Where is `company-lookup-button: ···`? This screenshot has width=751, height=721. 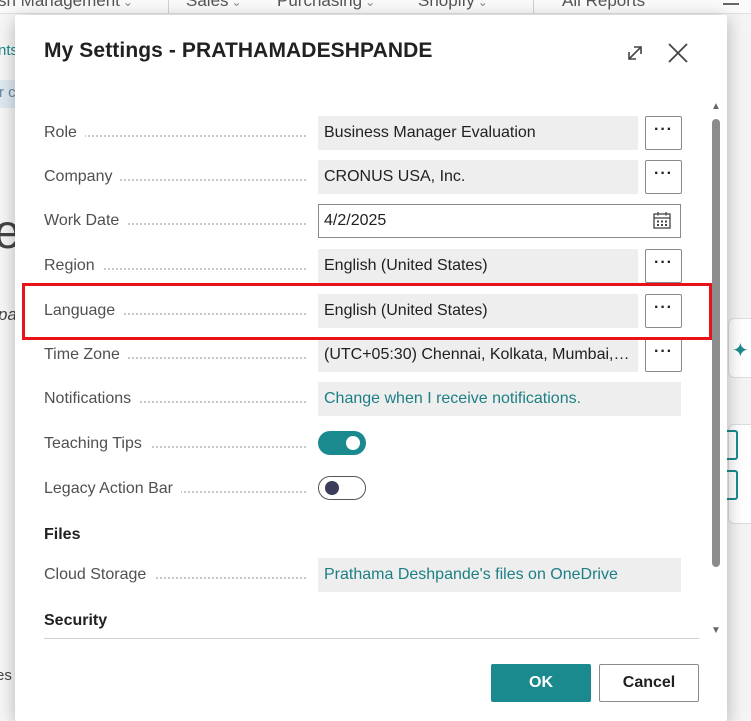
company-lookup-button: ··· is located at coordinates (663, 177).